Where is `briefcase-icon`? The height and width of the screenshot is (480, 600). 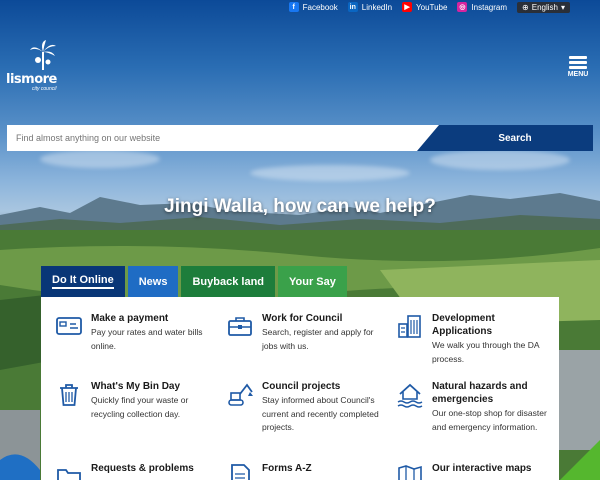
briefcase-icon is located at coordinates (240, 326).